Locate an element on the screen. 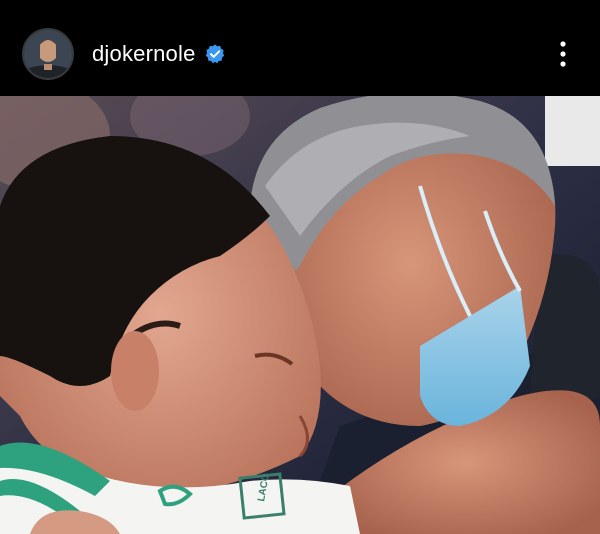  username-row: djokernole is located at coordinates (159, 54).